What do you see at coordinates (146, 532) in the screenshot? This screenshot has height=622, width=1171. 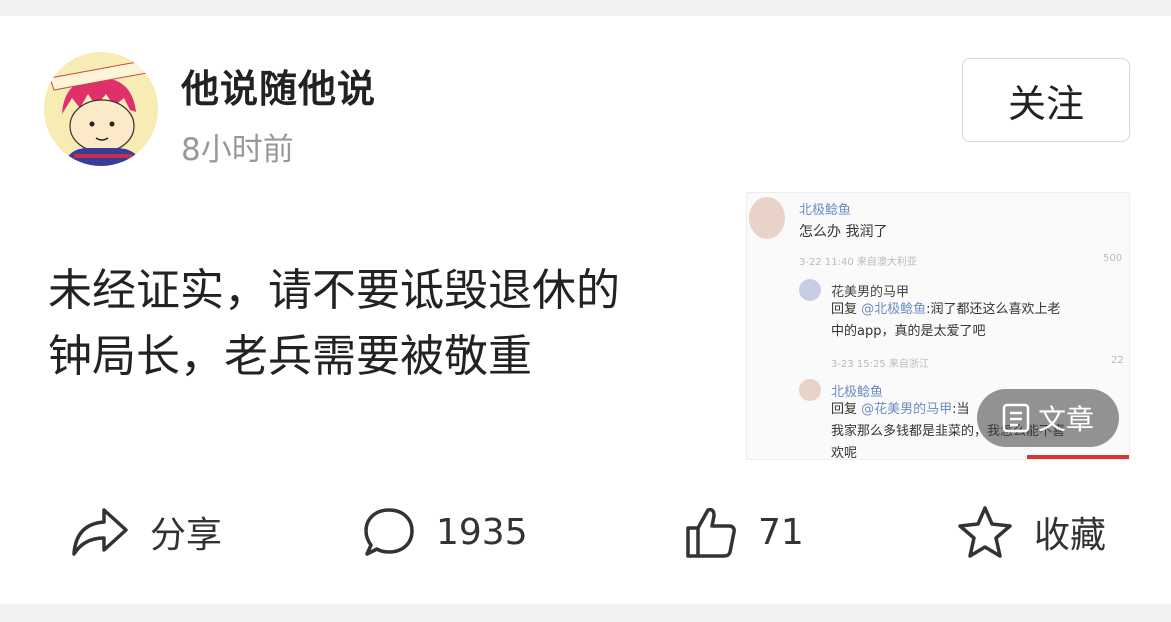 I see `share-button: 分享` at bounding box center [146, 532].